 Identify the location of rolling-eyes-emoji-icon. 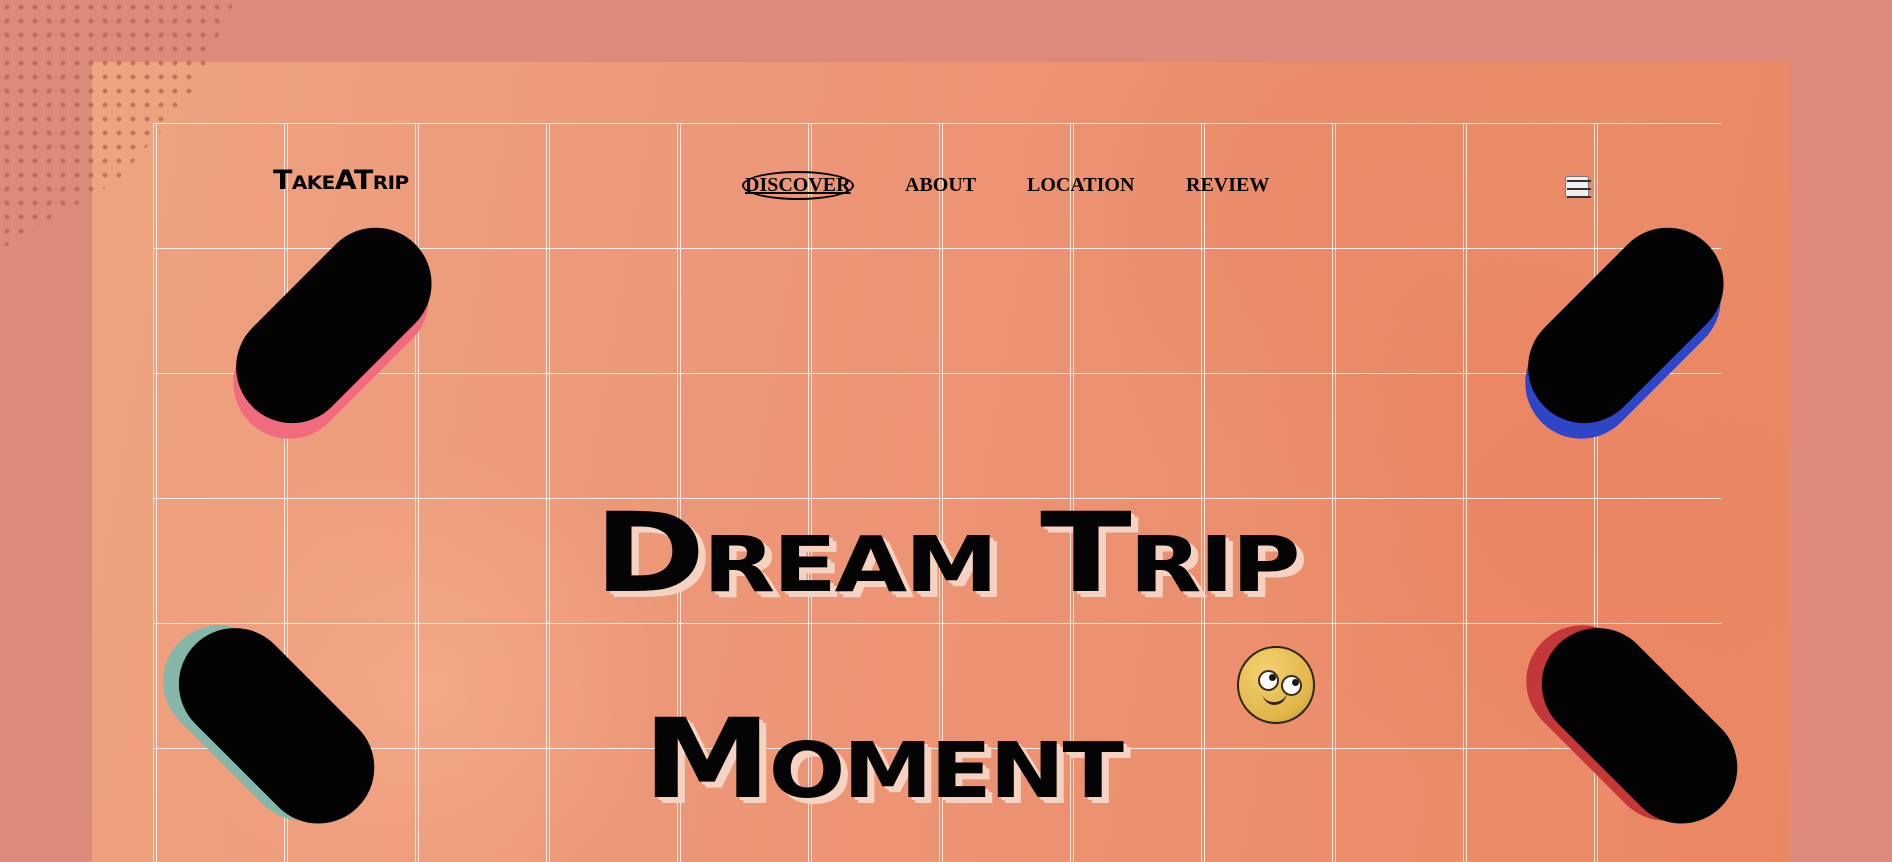
(1276, 685).